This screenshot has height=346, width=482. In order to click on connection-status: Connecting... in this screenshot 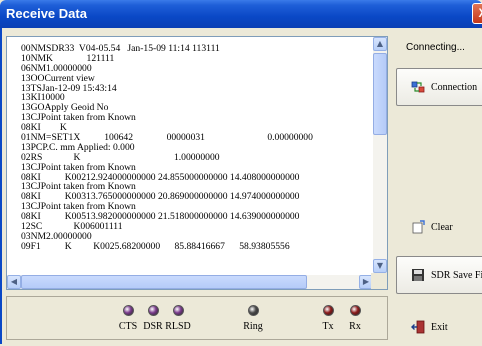, I will do `click(435, 47)`.